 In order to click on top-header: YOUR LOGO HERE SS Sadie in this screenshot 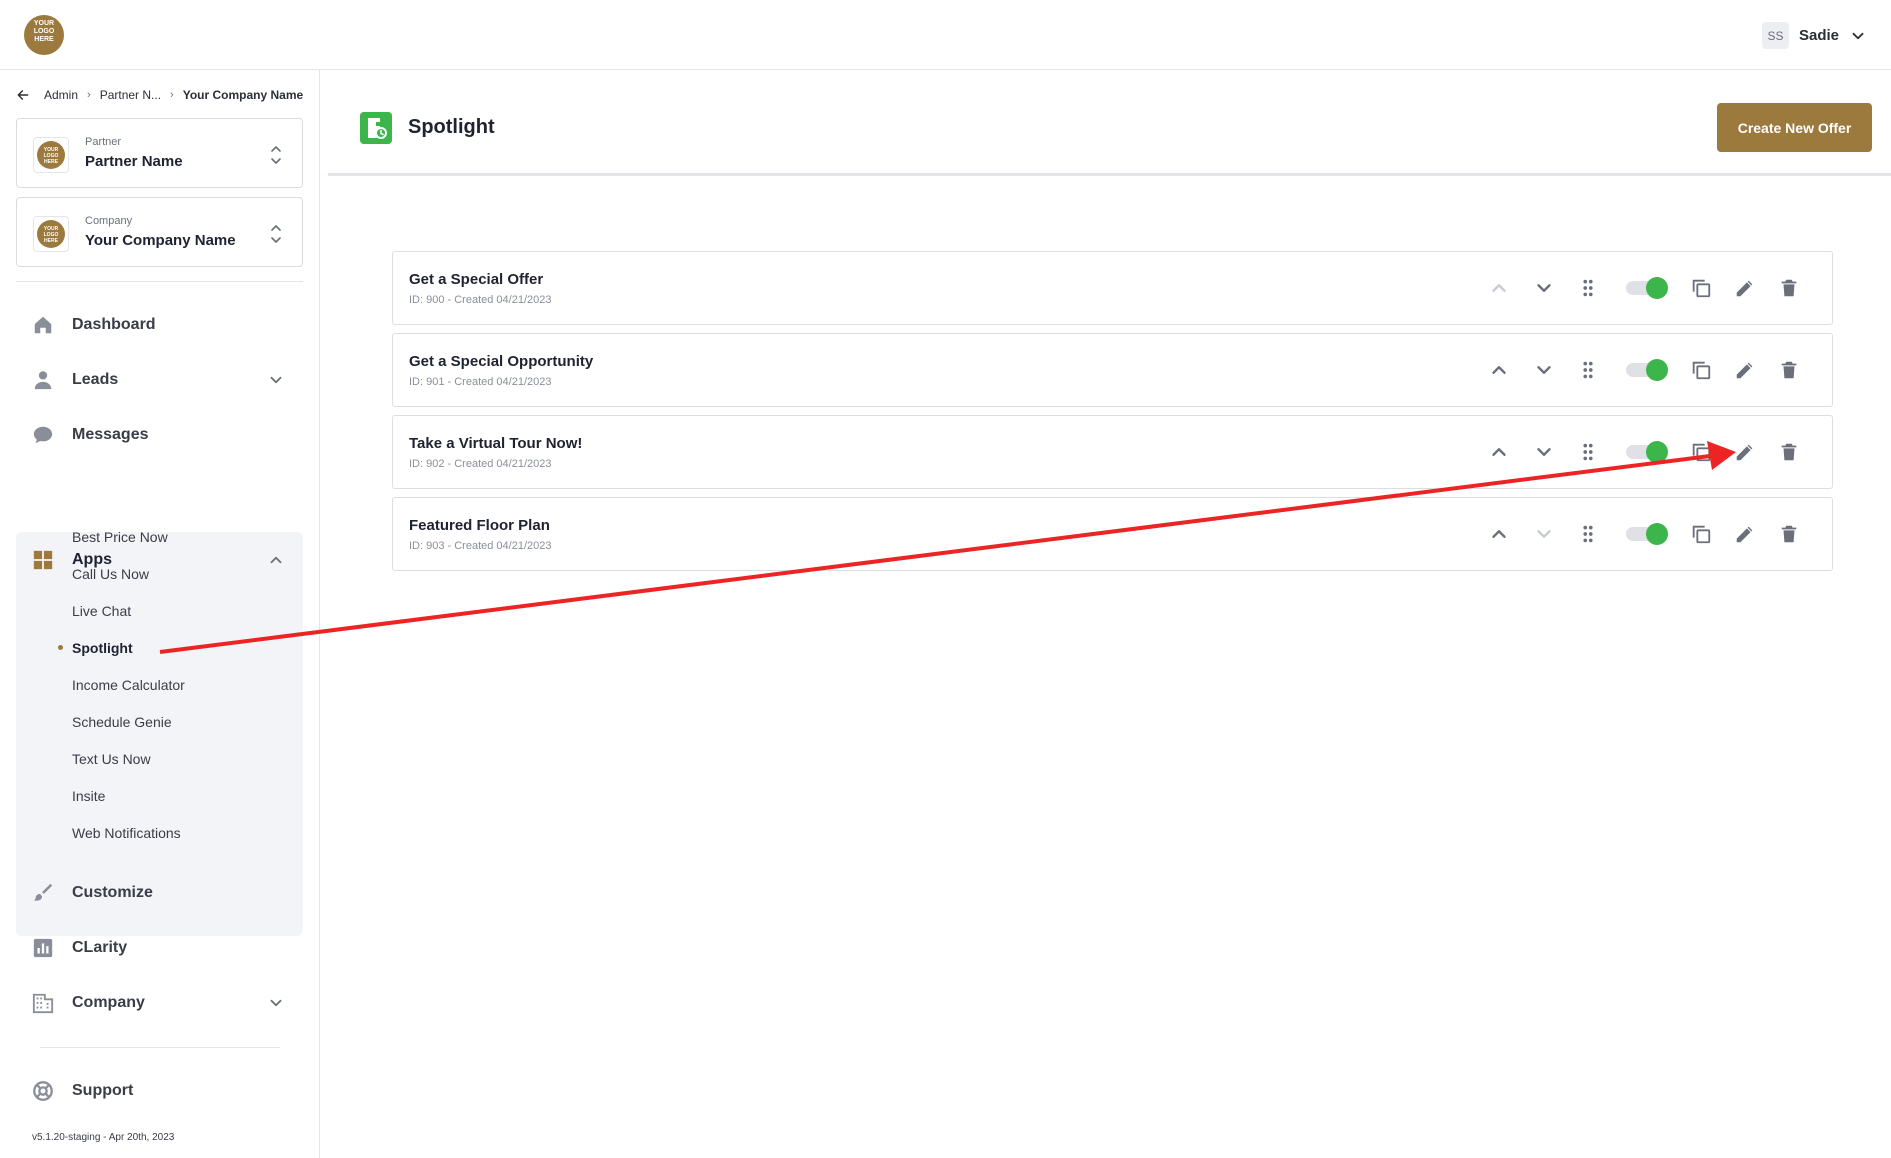, I will do `click(945, 35)`.